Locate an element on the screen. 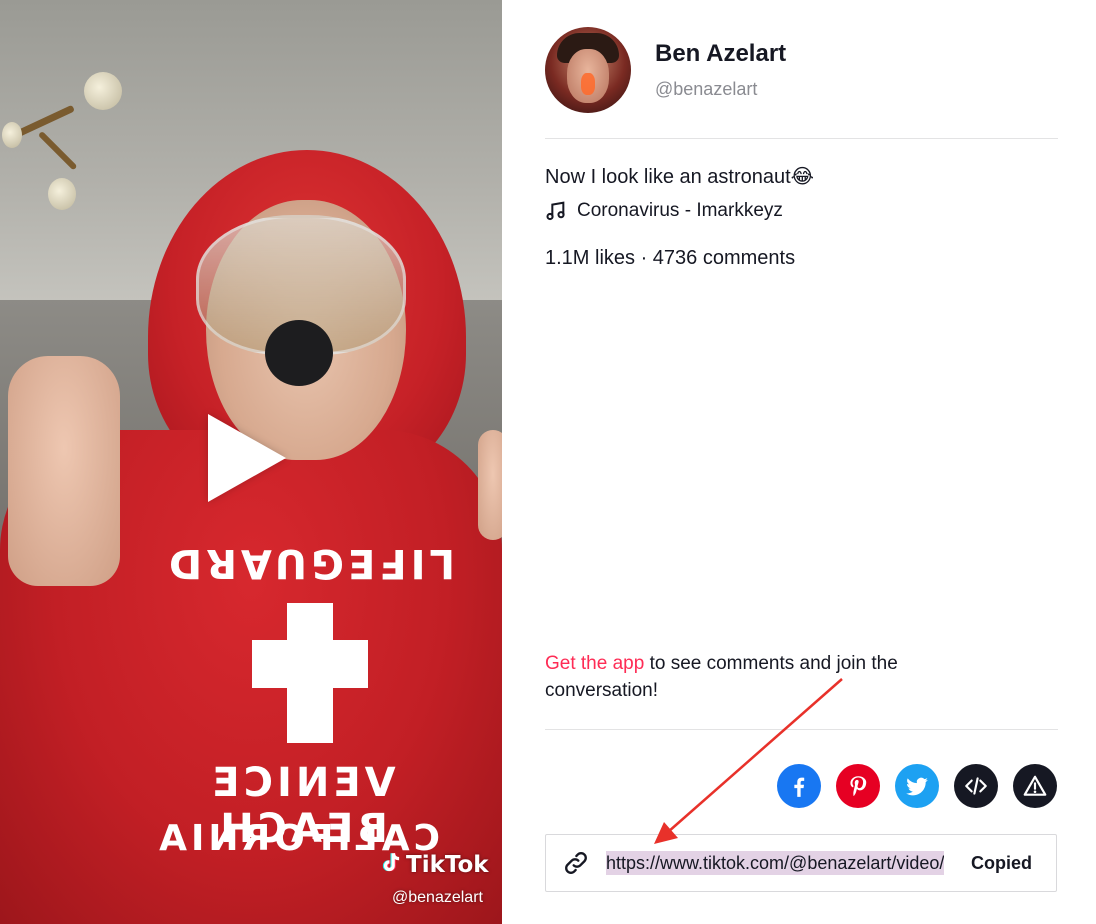  share-twitter-button is located at coordinates (917, 786).